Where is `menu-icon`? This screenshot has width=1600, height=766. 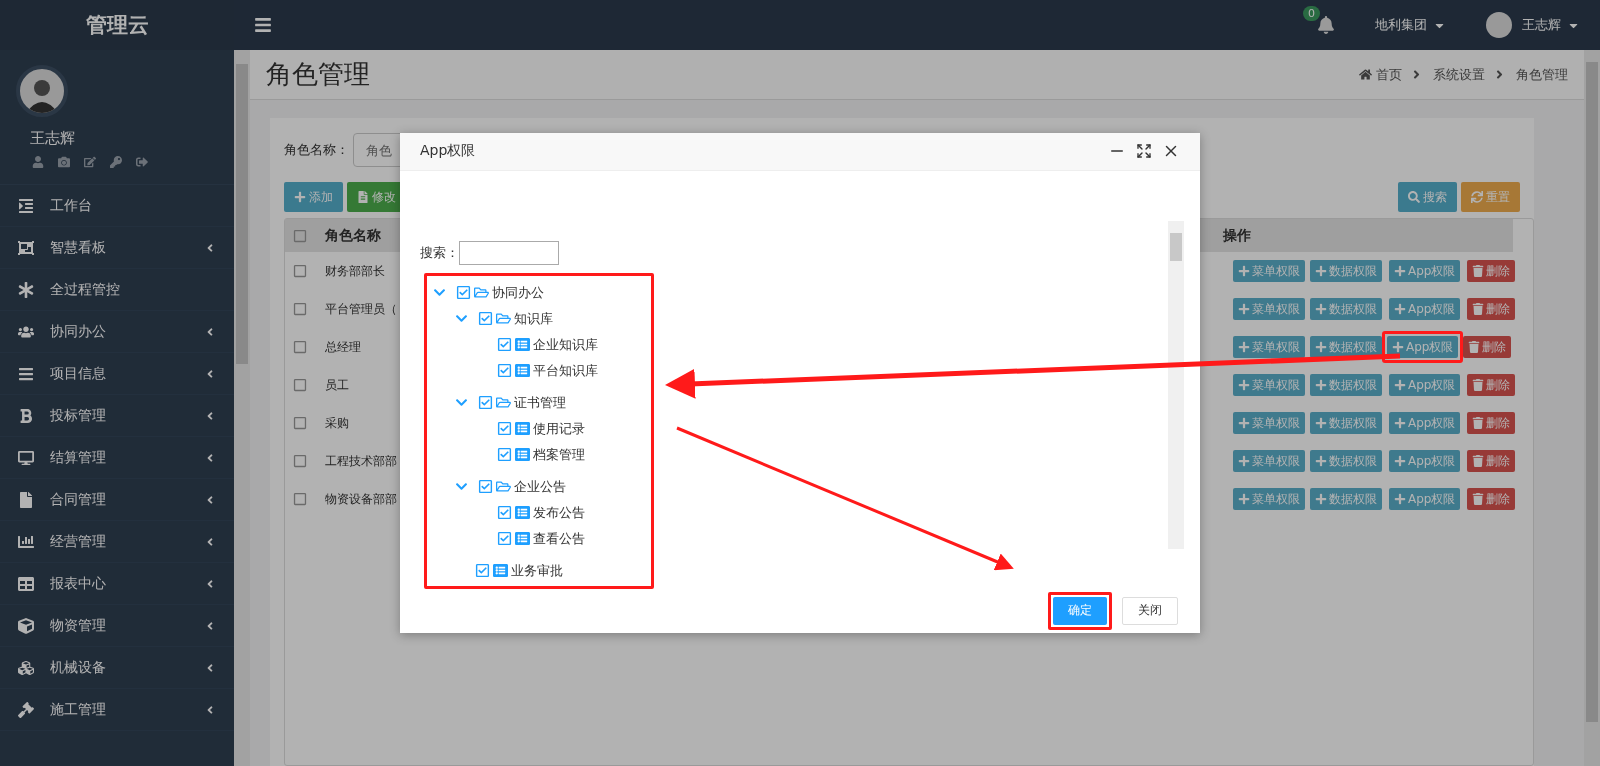
menu-icon is located at coordinates (263, 25).